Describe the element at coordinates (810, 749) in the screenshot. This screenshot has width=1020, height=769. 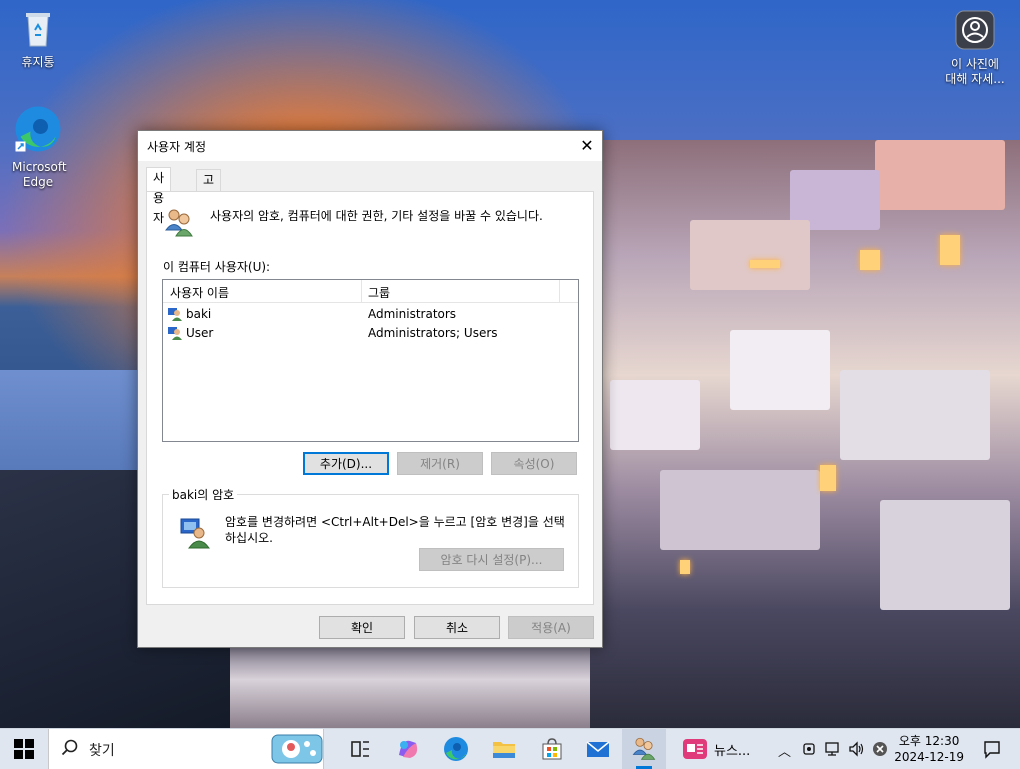
I see `meet-now-icon` at that location.